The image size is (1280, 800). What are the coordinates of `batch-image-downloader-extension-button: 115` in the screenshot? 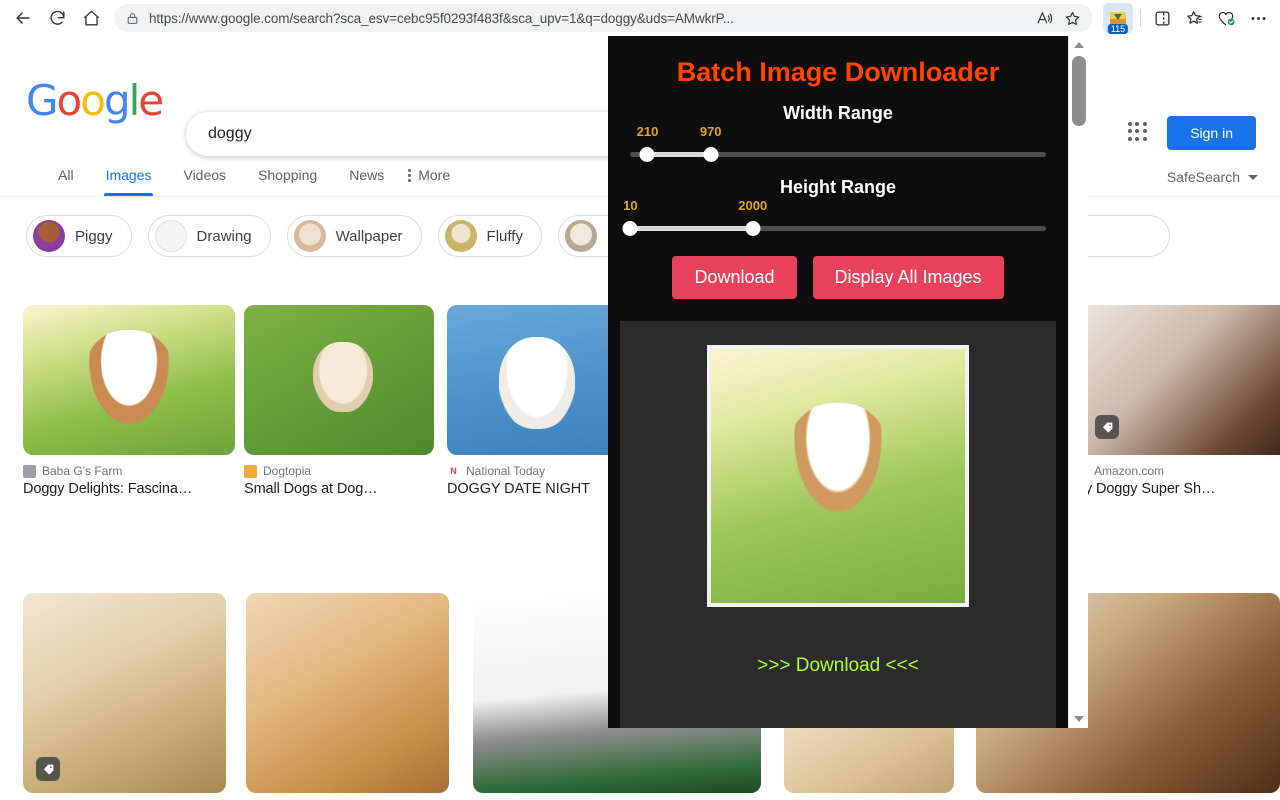 It's located at (1118, 18).